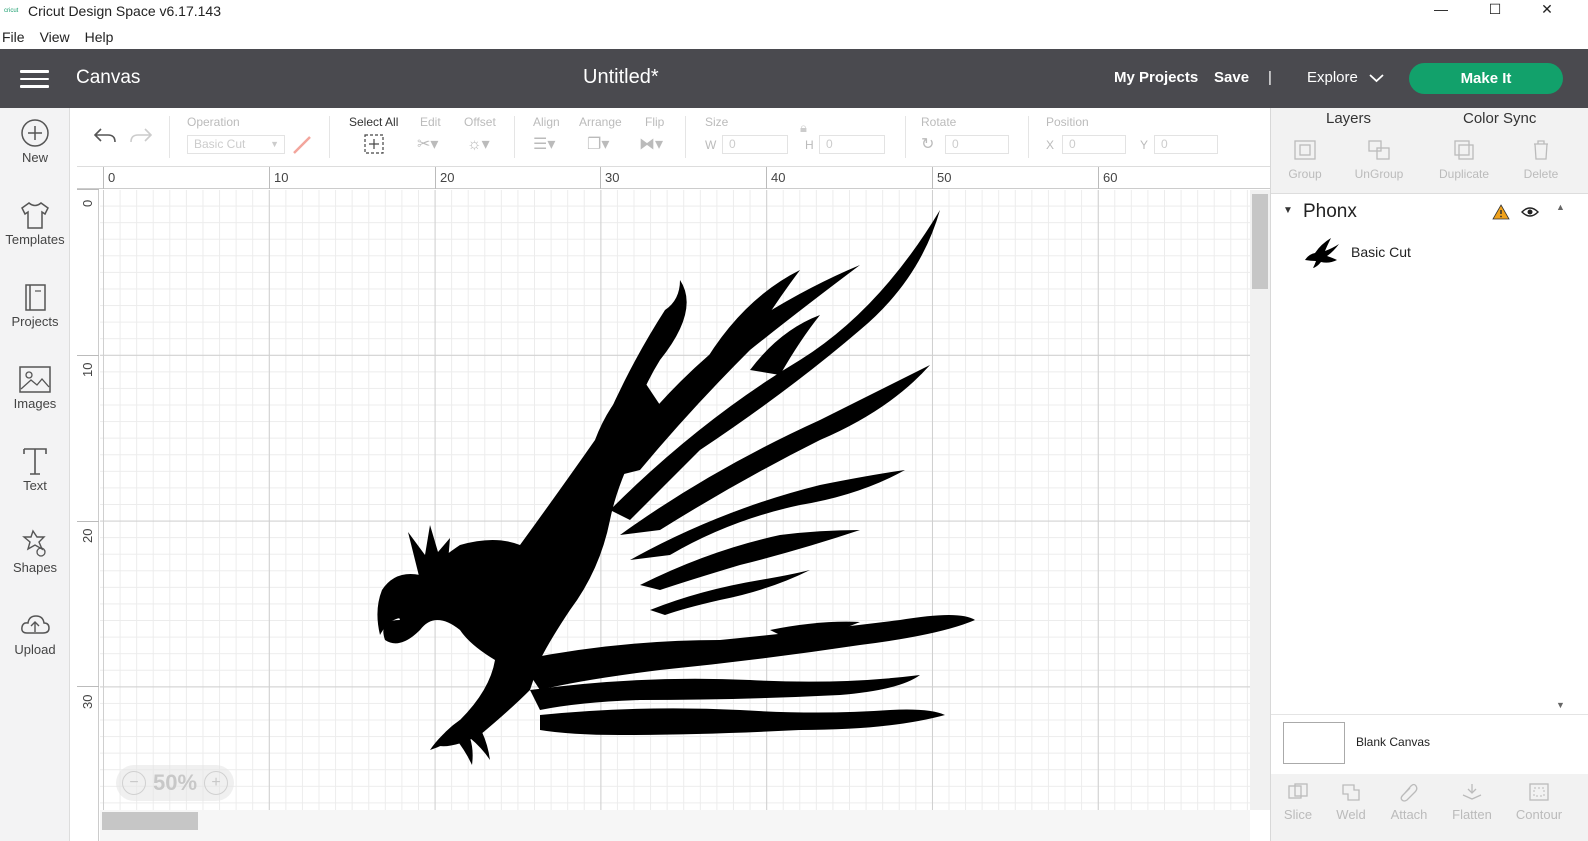 Image resolution: width=1588 pixels, height=841 pixels. What do you see at coordinates (141, 135) in the screenshot?
I see `redo-icon` at bounding box center [141, 135].